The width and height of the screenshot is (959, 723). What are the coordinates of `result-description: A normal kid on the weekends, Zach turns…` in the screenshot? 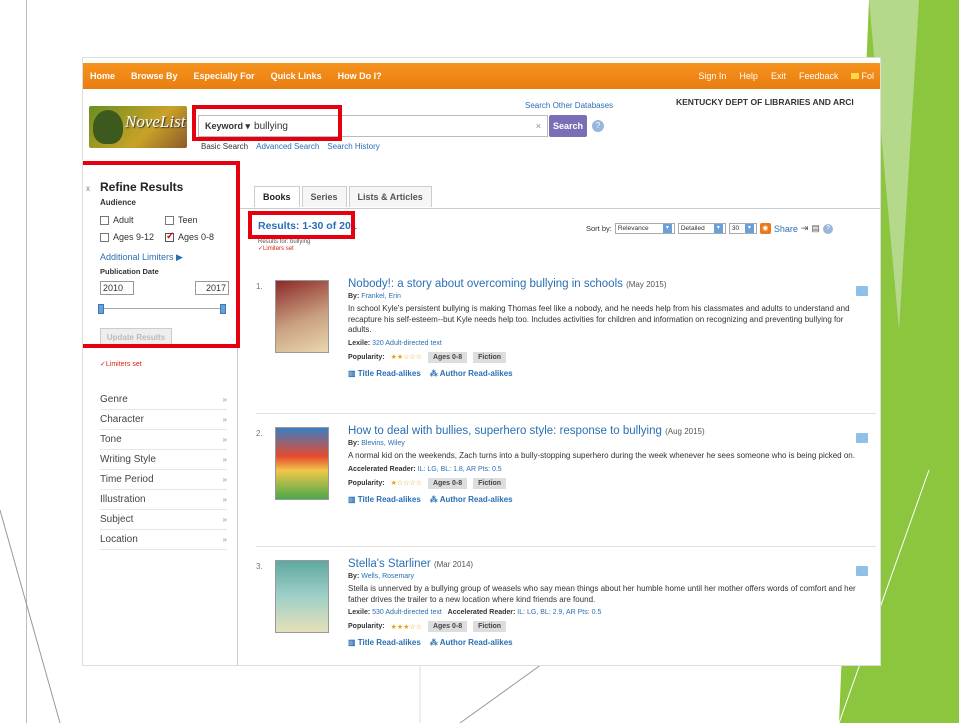 It's located at (601, 455).